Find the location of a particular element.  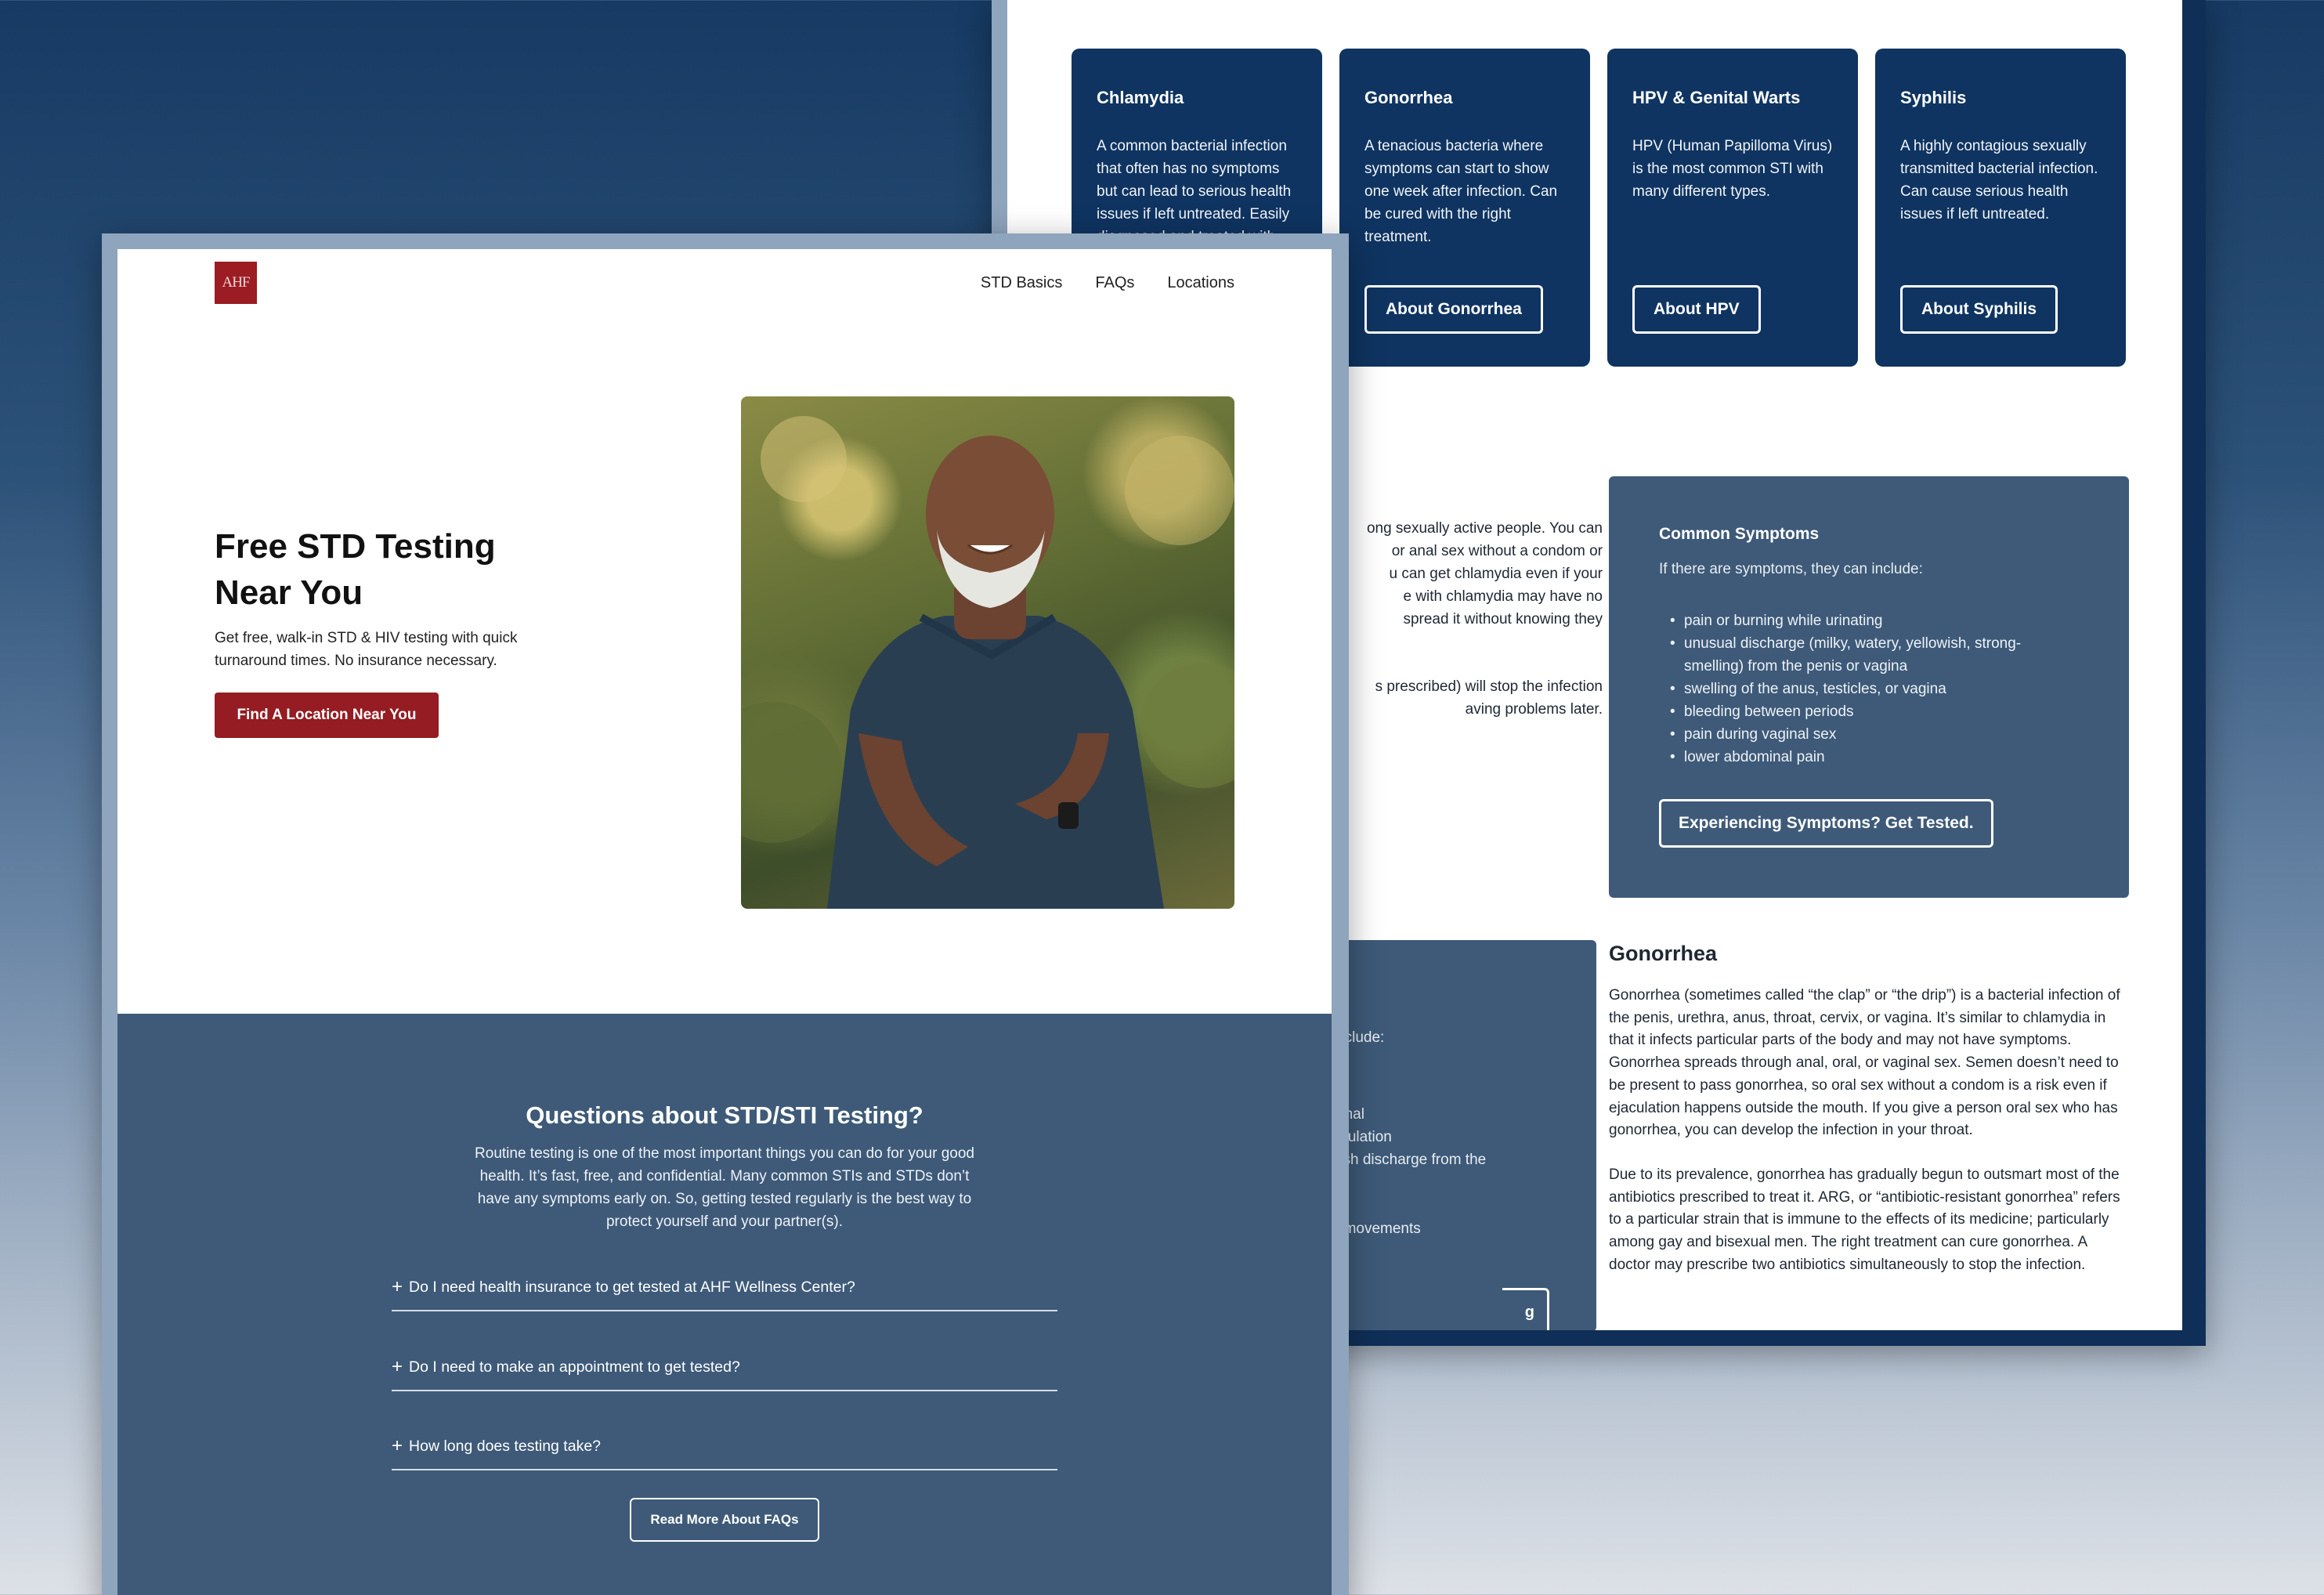

list-item: pain or burning while urinating is located at coordinates (1874, 621).